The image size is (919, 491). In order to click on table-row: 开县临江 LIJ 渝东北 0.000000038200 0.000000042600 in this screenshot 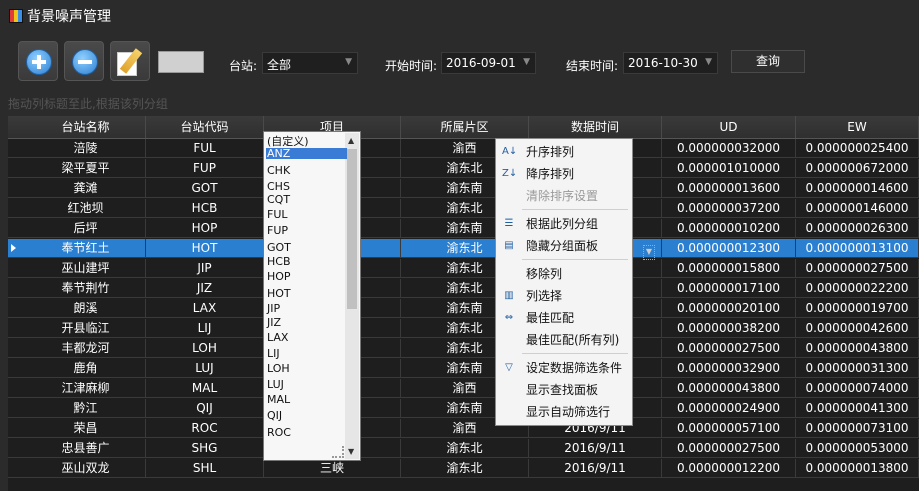, I will do `click(463, 328)`.